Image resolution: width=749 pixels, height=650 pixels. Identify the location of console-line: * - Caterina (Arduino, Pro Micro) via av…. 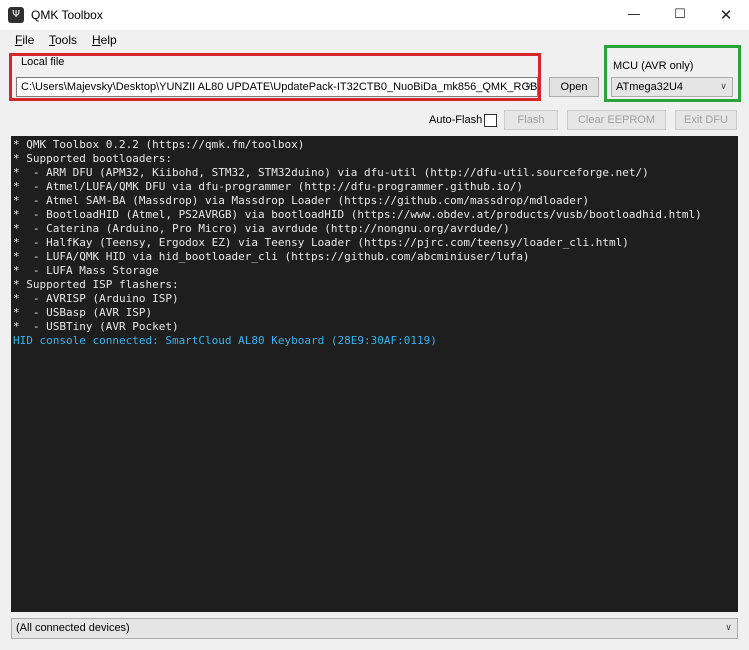
(261, 228).